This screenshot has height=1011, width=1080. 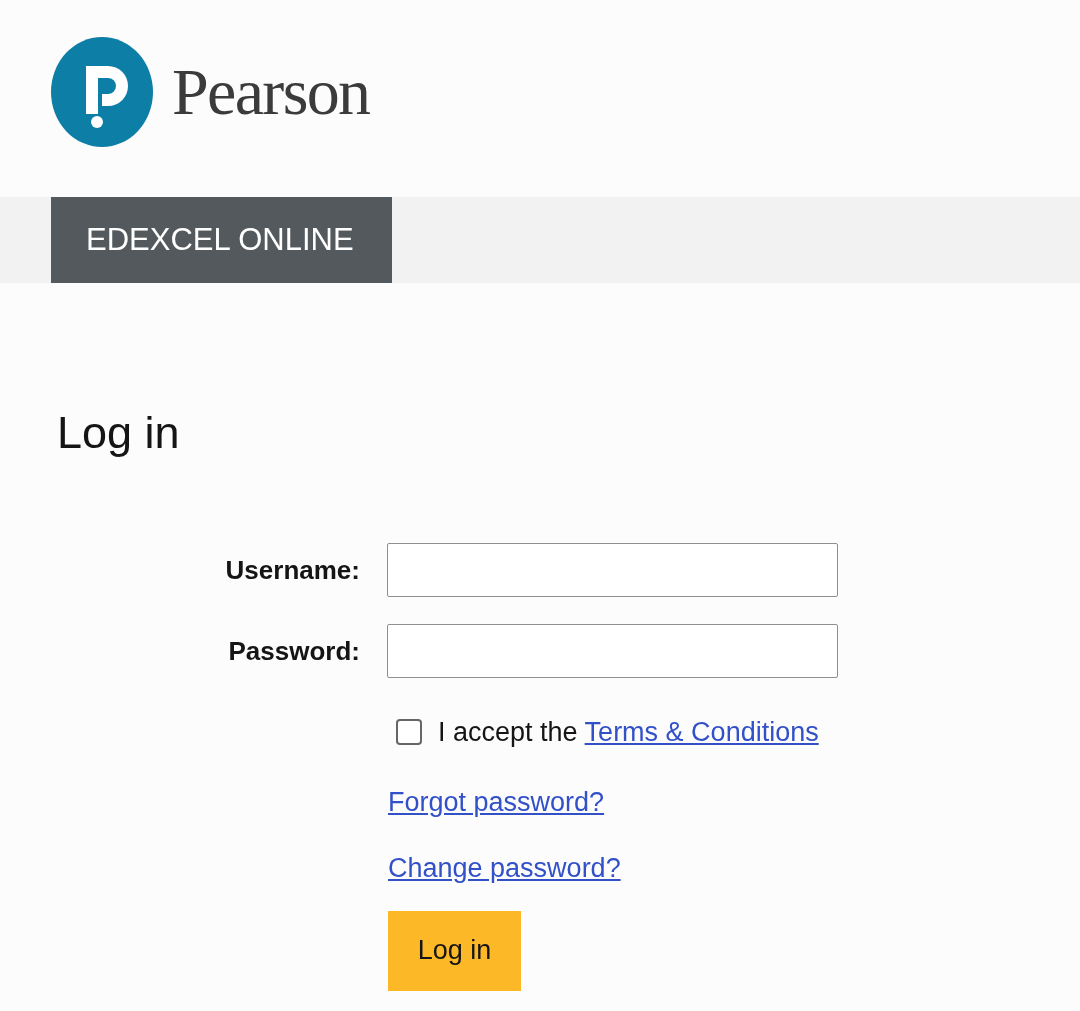 I want to click on terms-checkbox, so click(x=409, y=732).